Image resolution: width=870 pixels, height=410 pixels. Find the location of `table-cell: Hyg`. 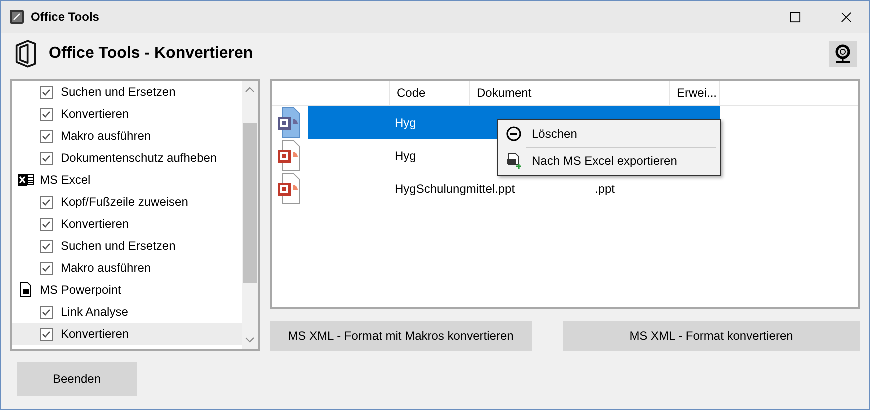

table-cell: Hyg is located at coordinates (405, 123).